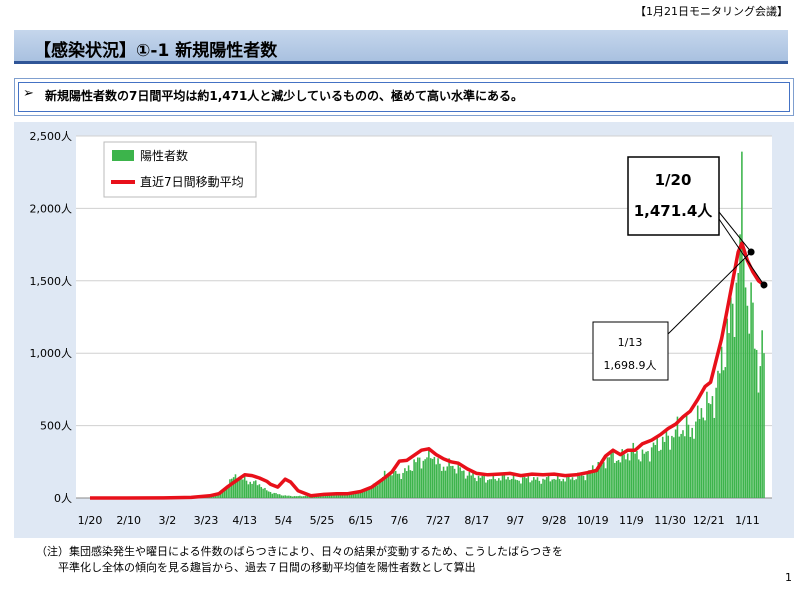  I want to click on x-tick-label: 11/9, so click(631, 520).